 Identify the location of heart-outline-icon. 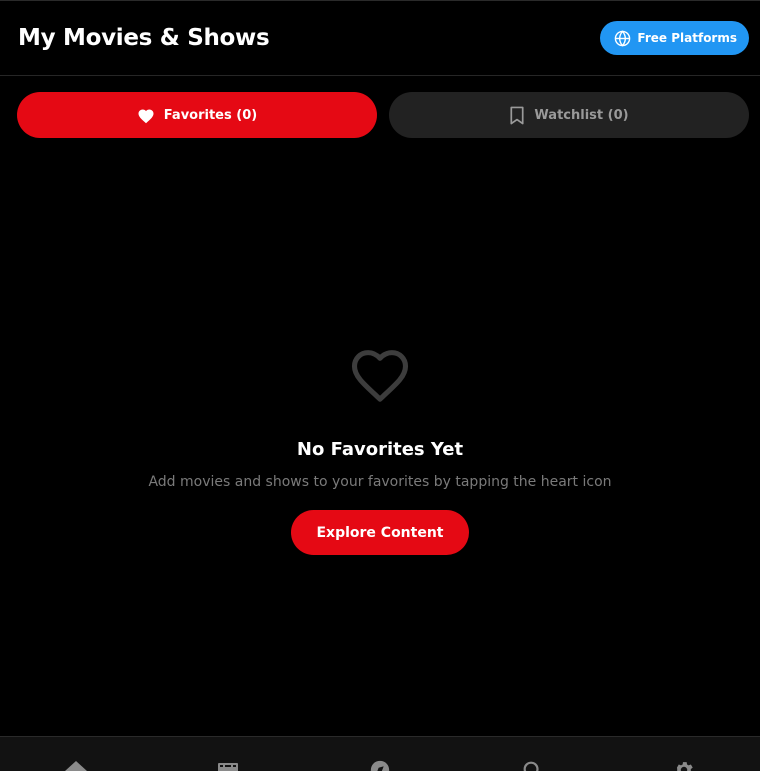
(380, 375).